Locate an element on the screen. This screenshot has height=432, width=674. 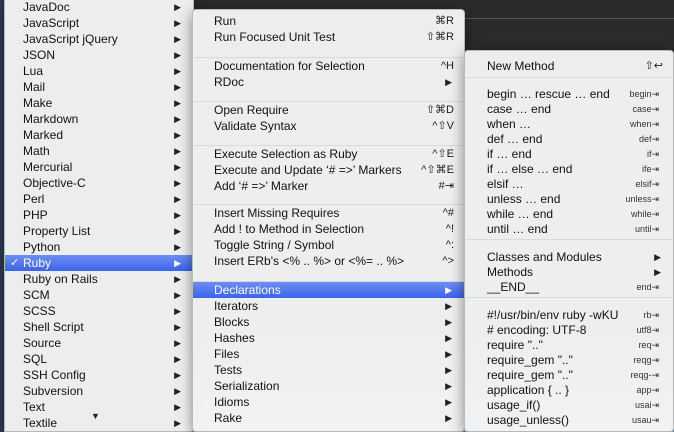
snippet-item: application { .. } app⇥ is located at coordinates (569, 390).